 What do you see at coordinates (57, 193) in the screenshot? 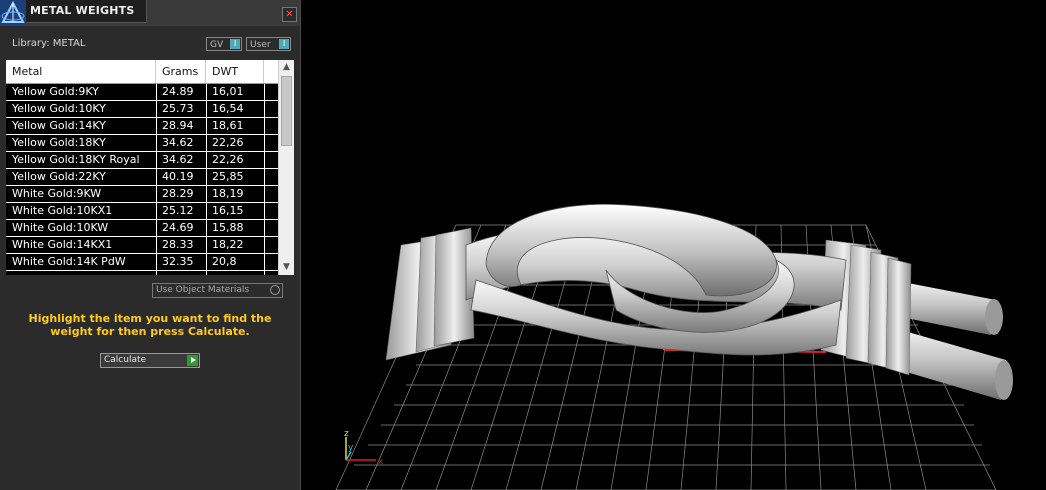
I see `cell-metal: White Gold:9KW` at bounding box center [57, 193].